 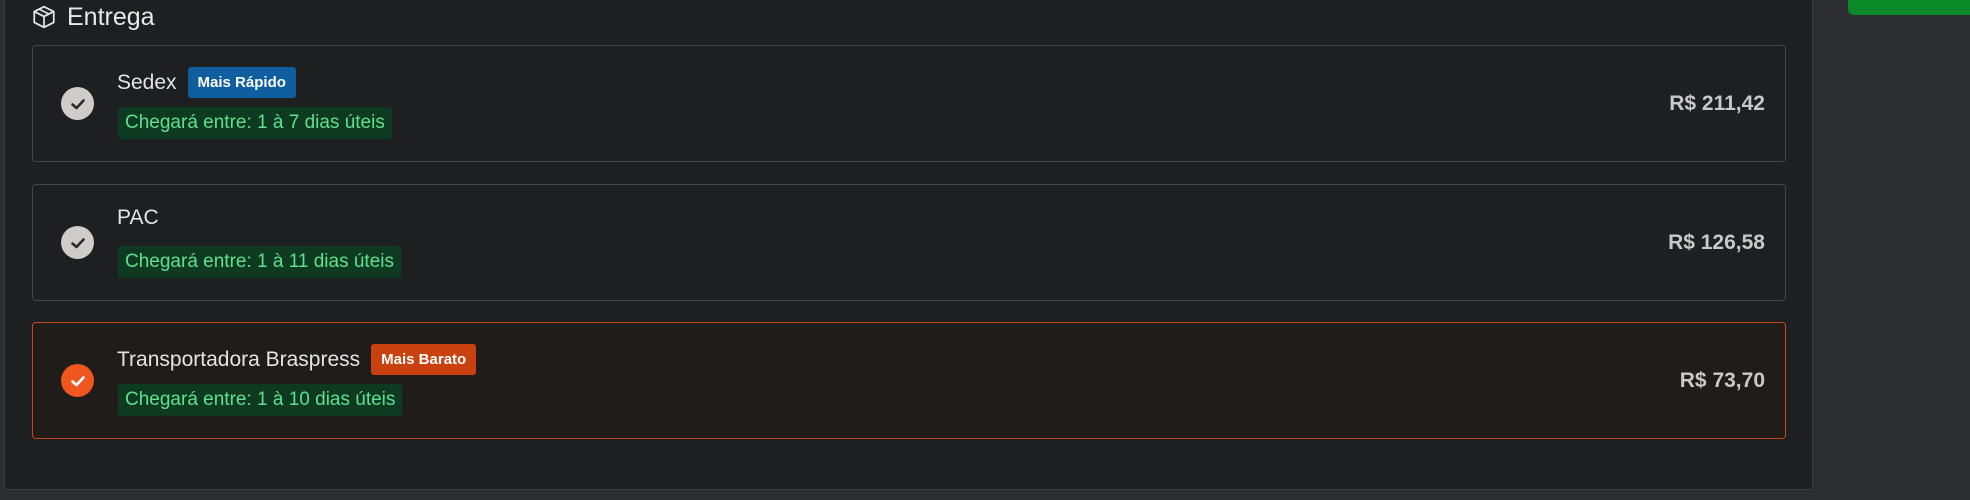 What do you see at coordinates (1722, 380) in the screenshot?
I see `option-price: R$ 73,70` at bounding box center [1722, 380].